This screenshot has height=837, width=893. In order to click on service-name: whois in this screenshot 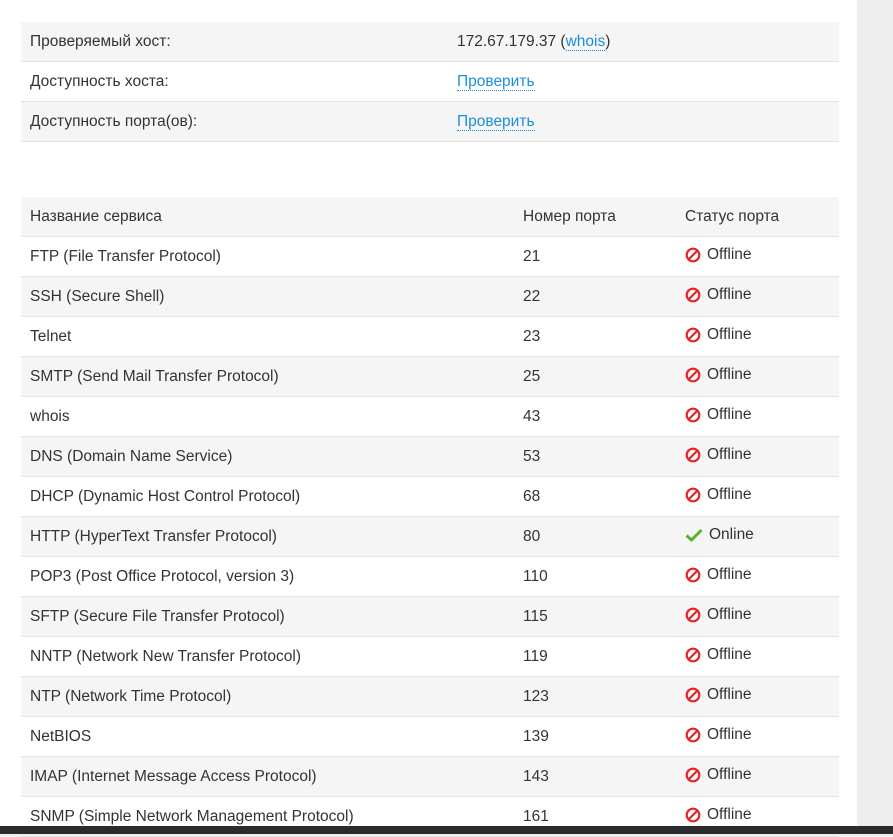, I will do `click(267, 416)`.